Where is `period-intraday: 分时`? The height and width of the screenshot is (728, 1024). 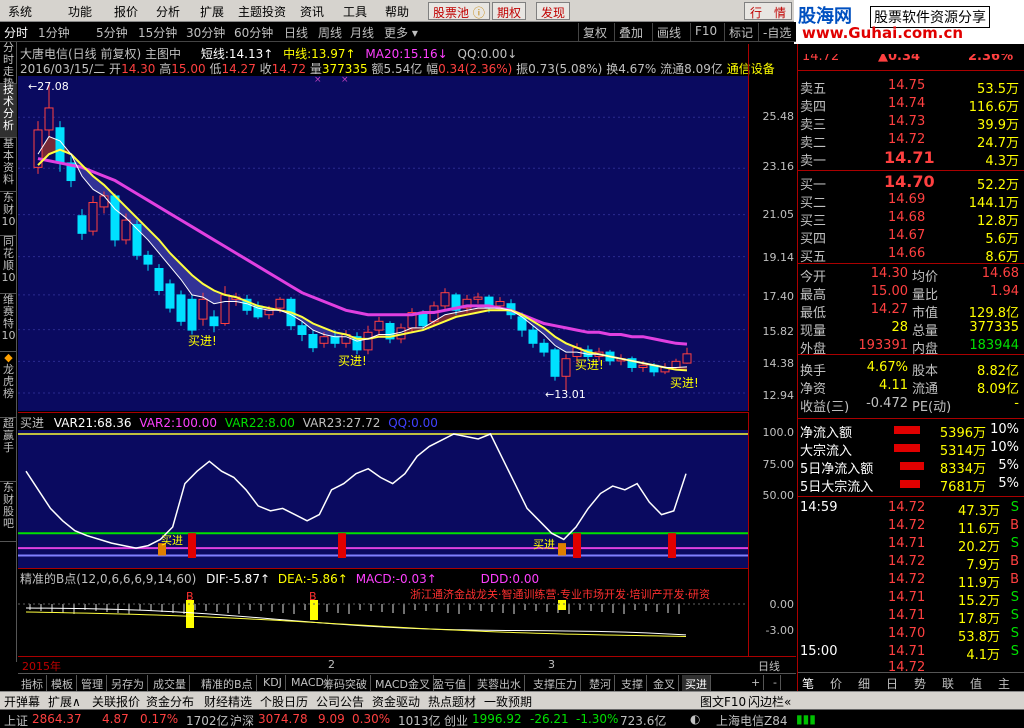 period-intraday: 分时 is located at coordinates (16, 32).